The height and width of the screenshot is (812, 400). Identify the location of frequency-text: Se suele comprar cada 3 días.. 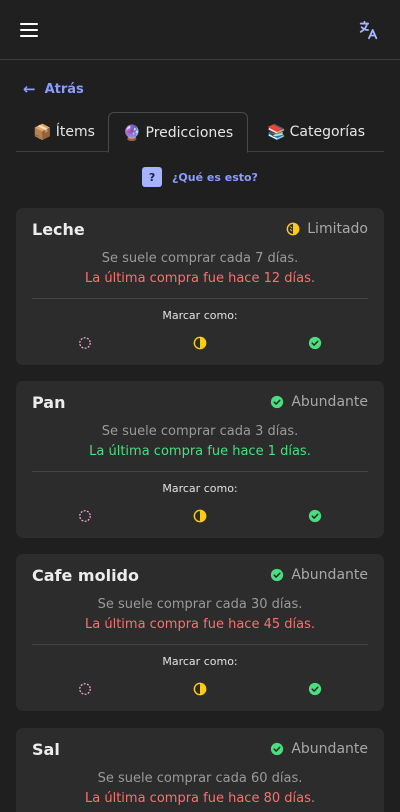
(200, 431).